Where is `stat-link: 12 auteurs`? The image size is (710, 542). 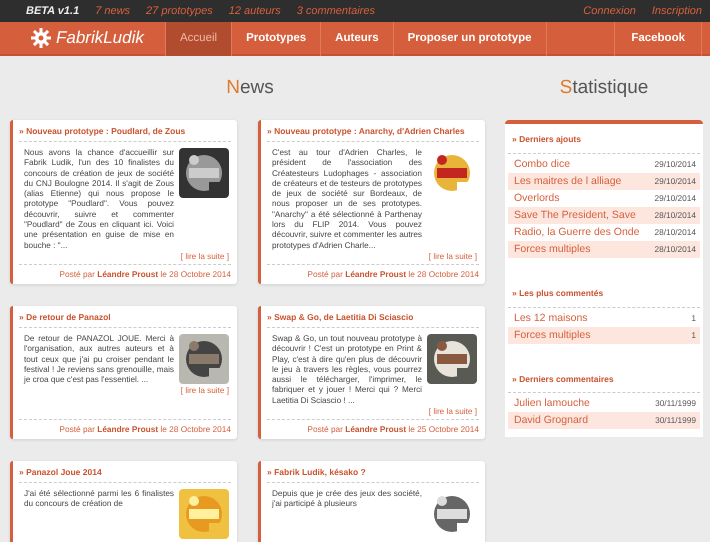
stat-link: 12 auteurs is located at coordinates (254, 11).